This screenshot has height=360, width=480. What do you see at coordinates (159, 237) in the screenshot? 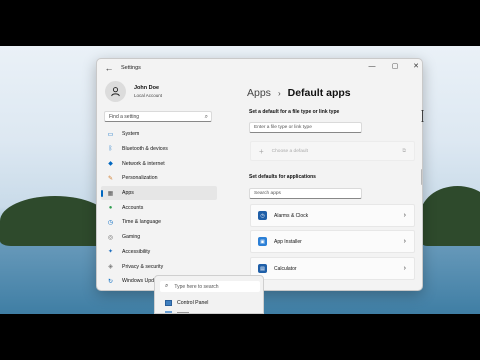
I see `sidebar-item-gaming: ◎ Gaming` at bounding box center [159, 237].